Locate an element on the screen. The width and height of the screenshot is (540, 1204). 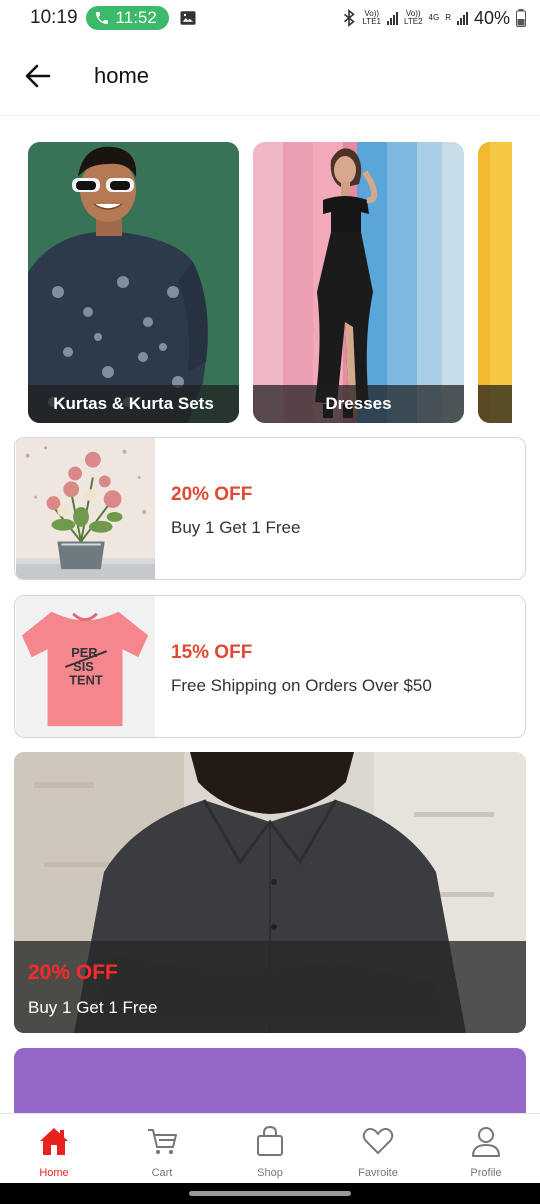
banner-overlay is located at coordinates (270, 987).